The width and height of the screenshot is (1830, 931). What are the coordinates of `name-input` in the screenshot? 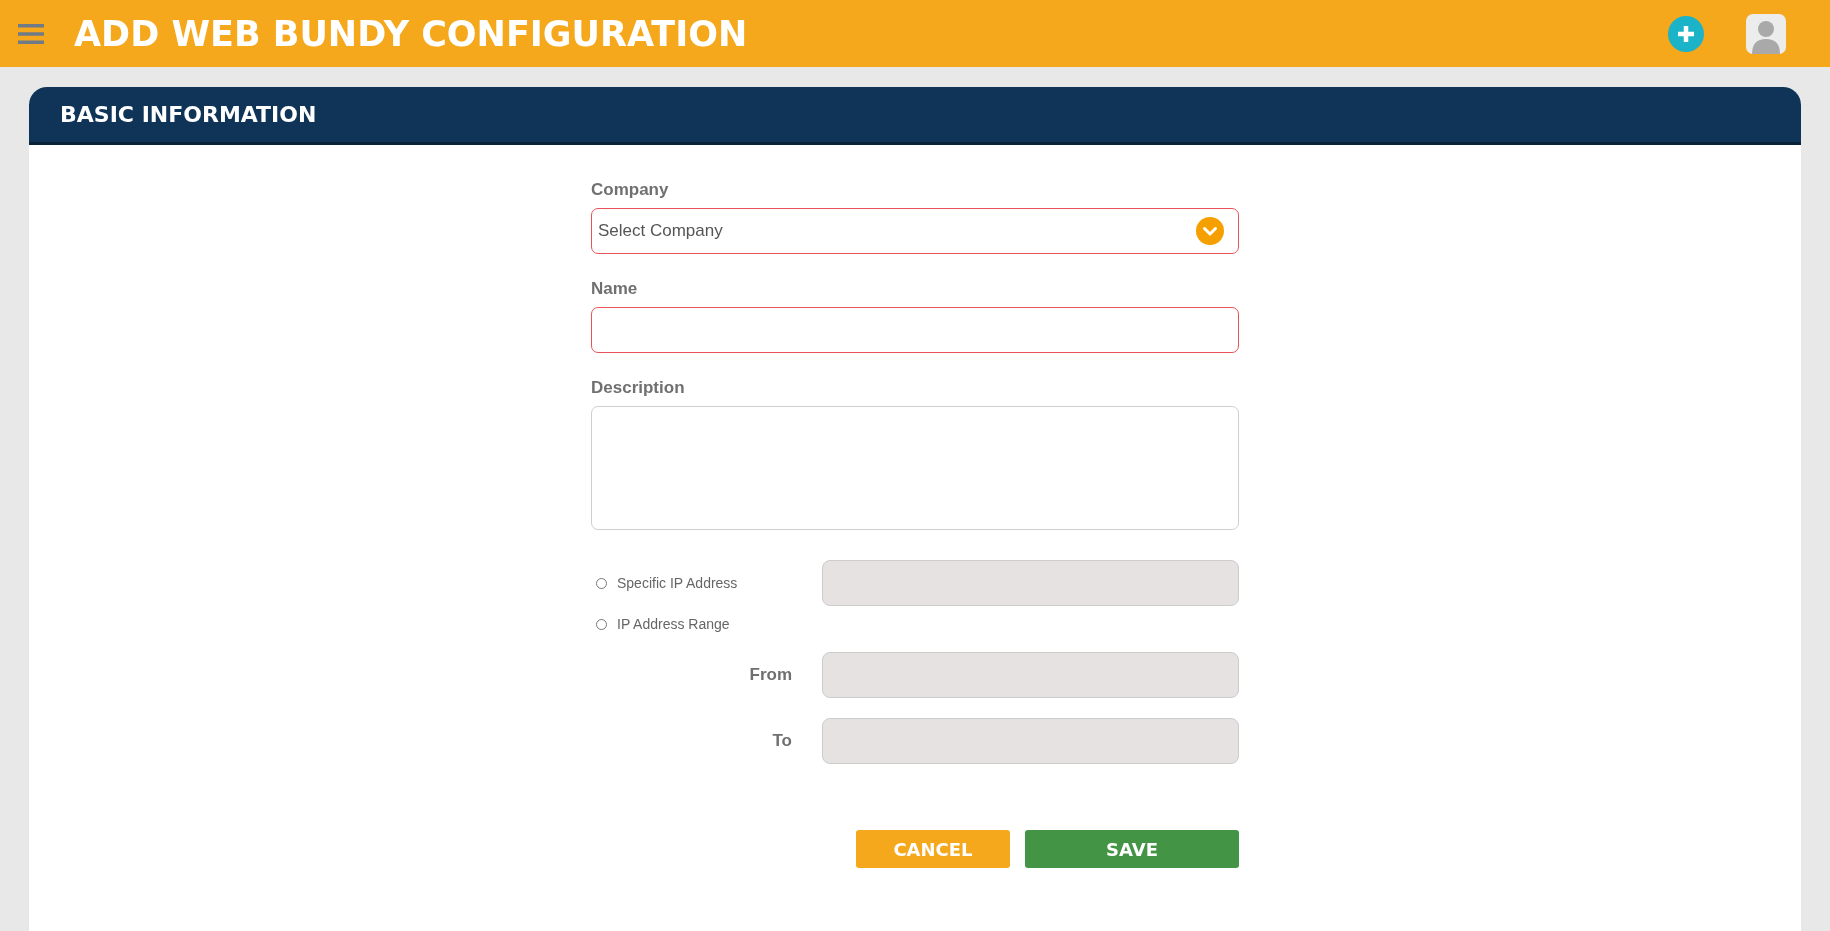 It's located at (915, 330).